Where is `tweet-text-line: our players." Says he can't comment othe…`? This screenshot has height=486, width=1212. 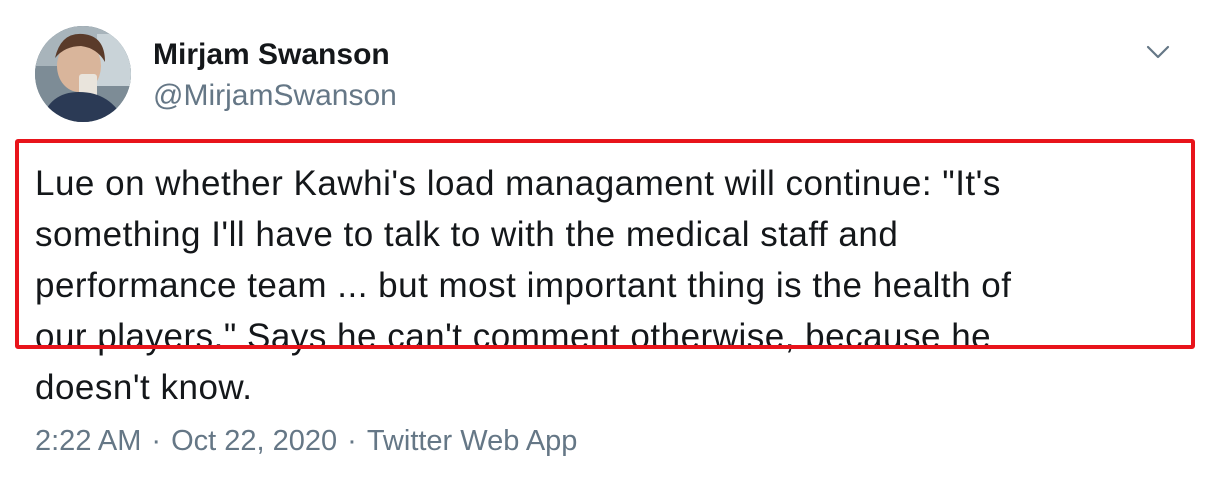 tweet-text-line: our players." Says he can't comment othe… is located at coordinates (513, 336).